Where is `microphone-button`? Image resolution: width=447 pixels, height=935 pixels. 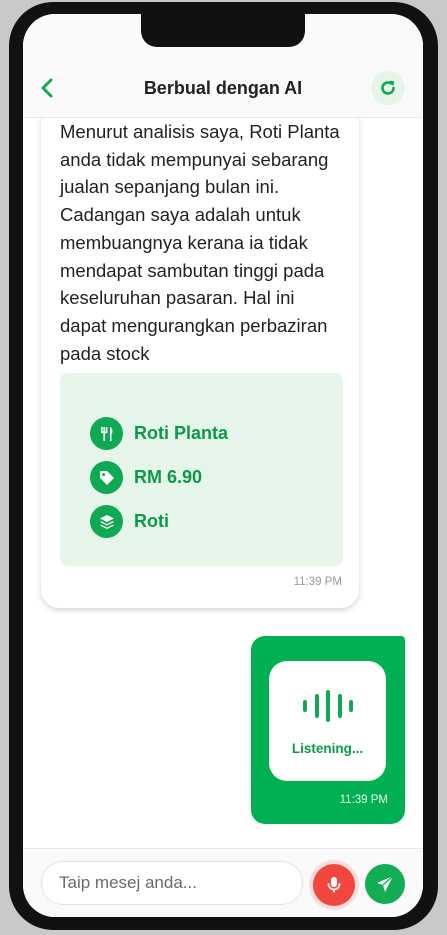
microphone-button is located at coordinates (334, 885).